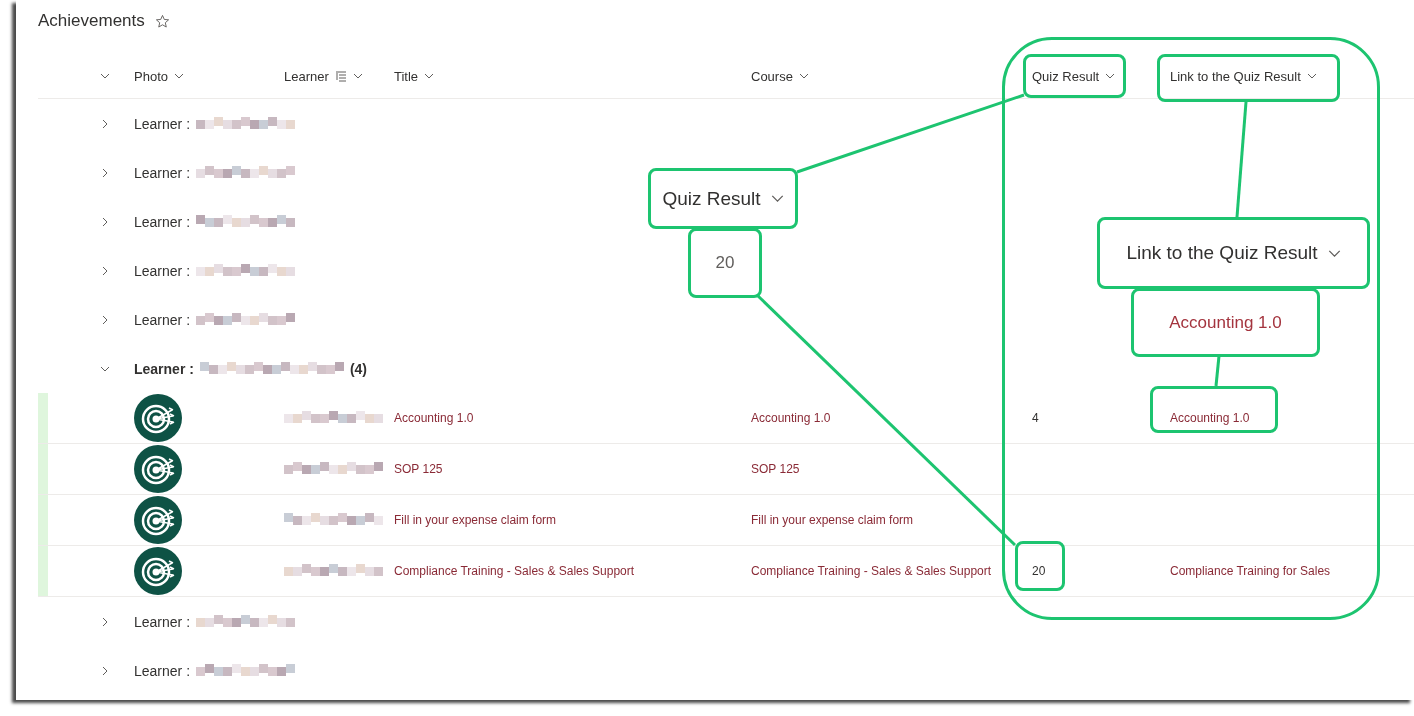 This screenshot has height=716, width=1414. Describe the element at coordinates (725, 263) in the screenshot. I see `callout-value-text: 20` at that location.